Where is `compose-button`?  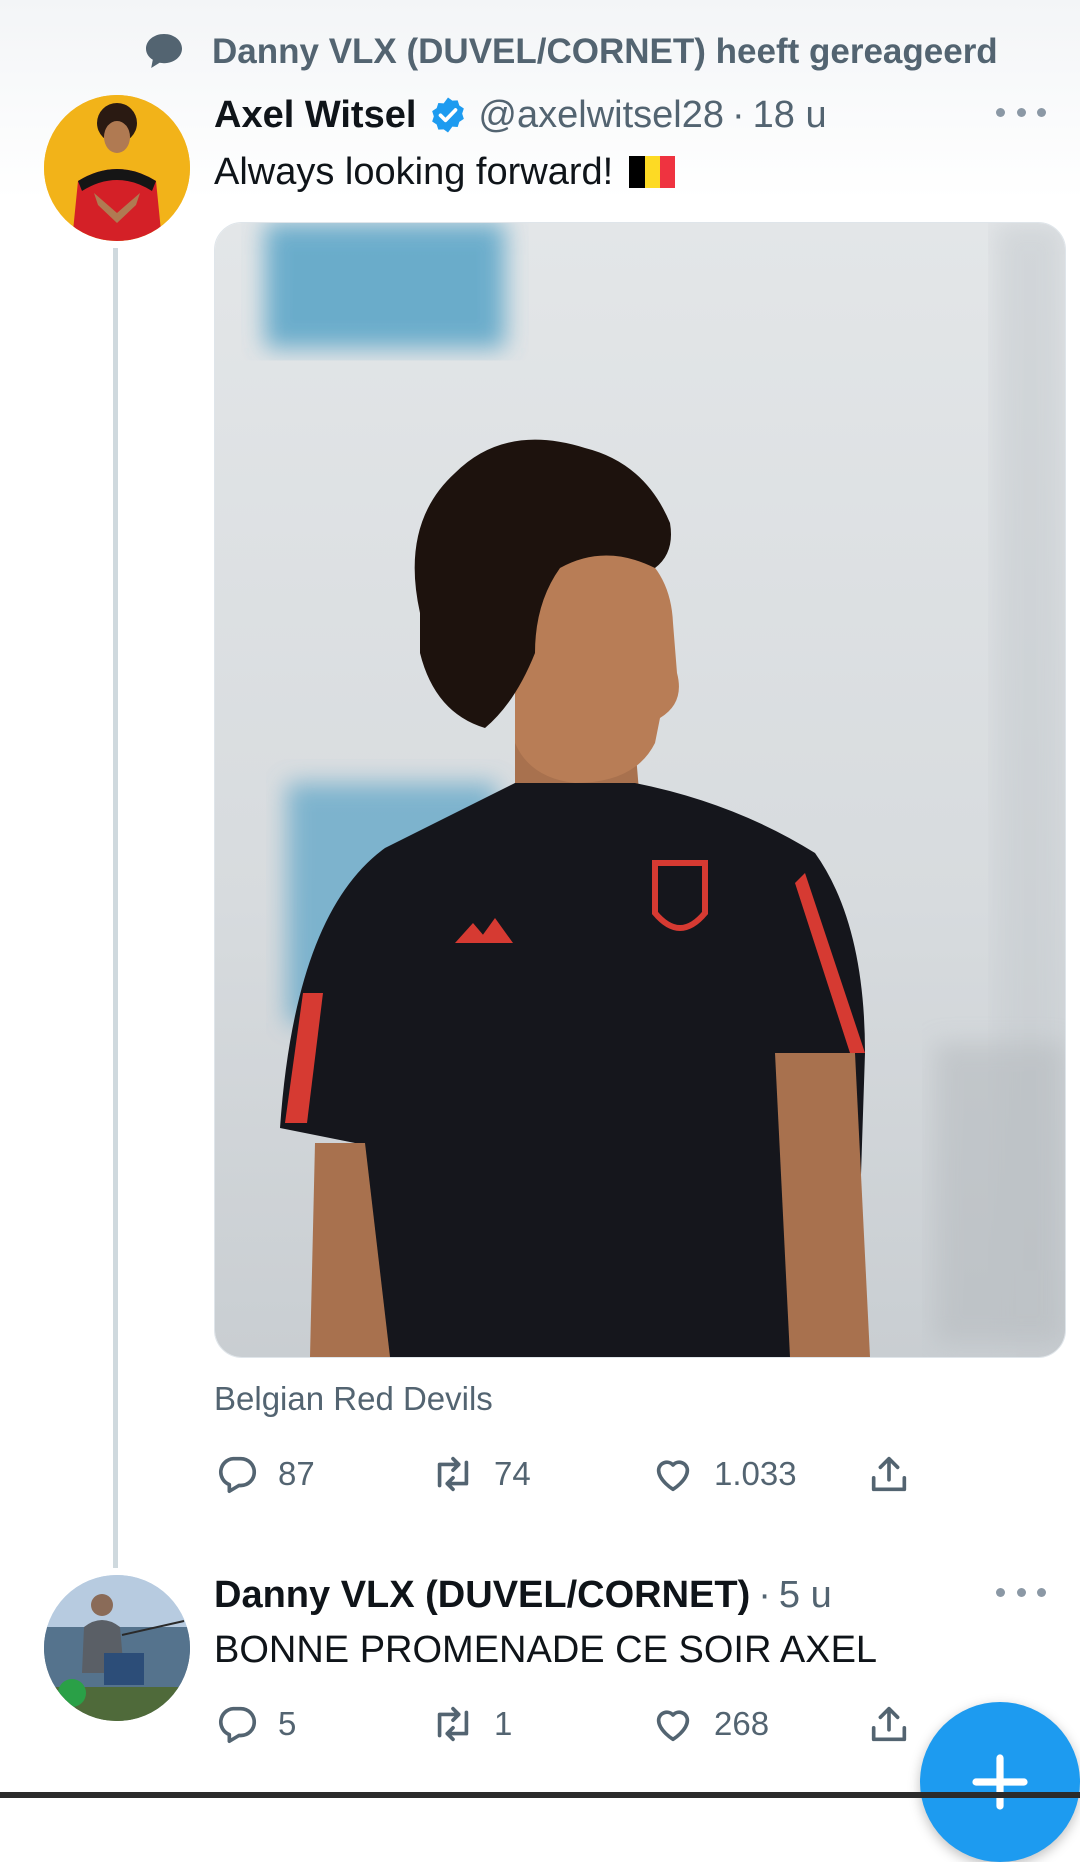
compose-button is located at coordinates (1000, 1782).